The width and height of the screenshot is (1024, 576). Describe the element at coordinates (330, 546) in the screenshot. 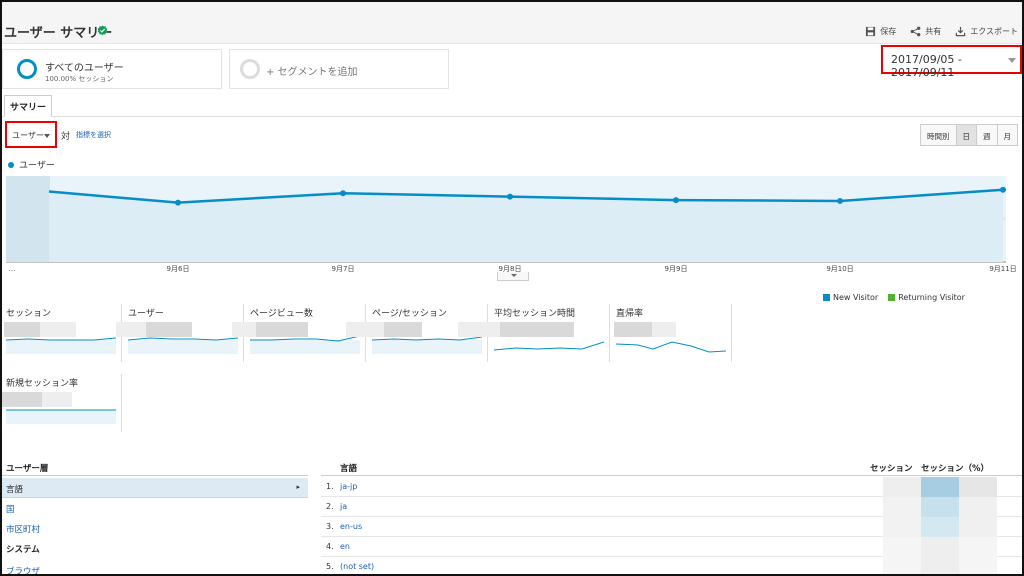

I see `row-index: 4.` at that location.